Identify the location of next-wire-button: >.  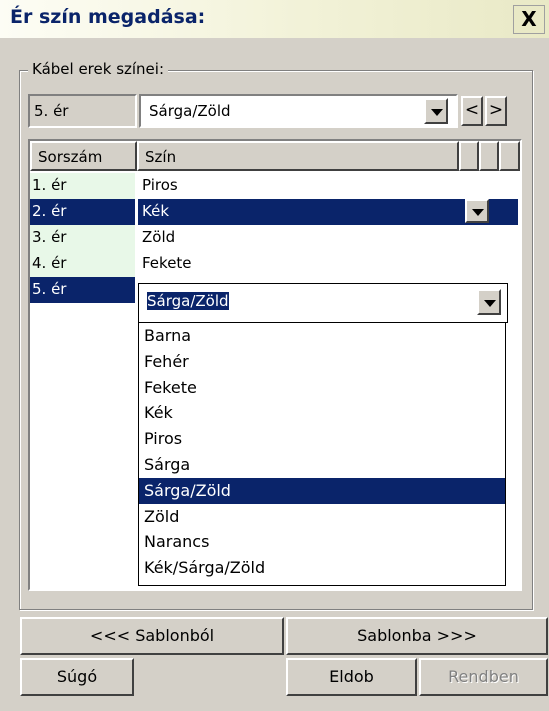
(496, 111).